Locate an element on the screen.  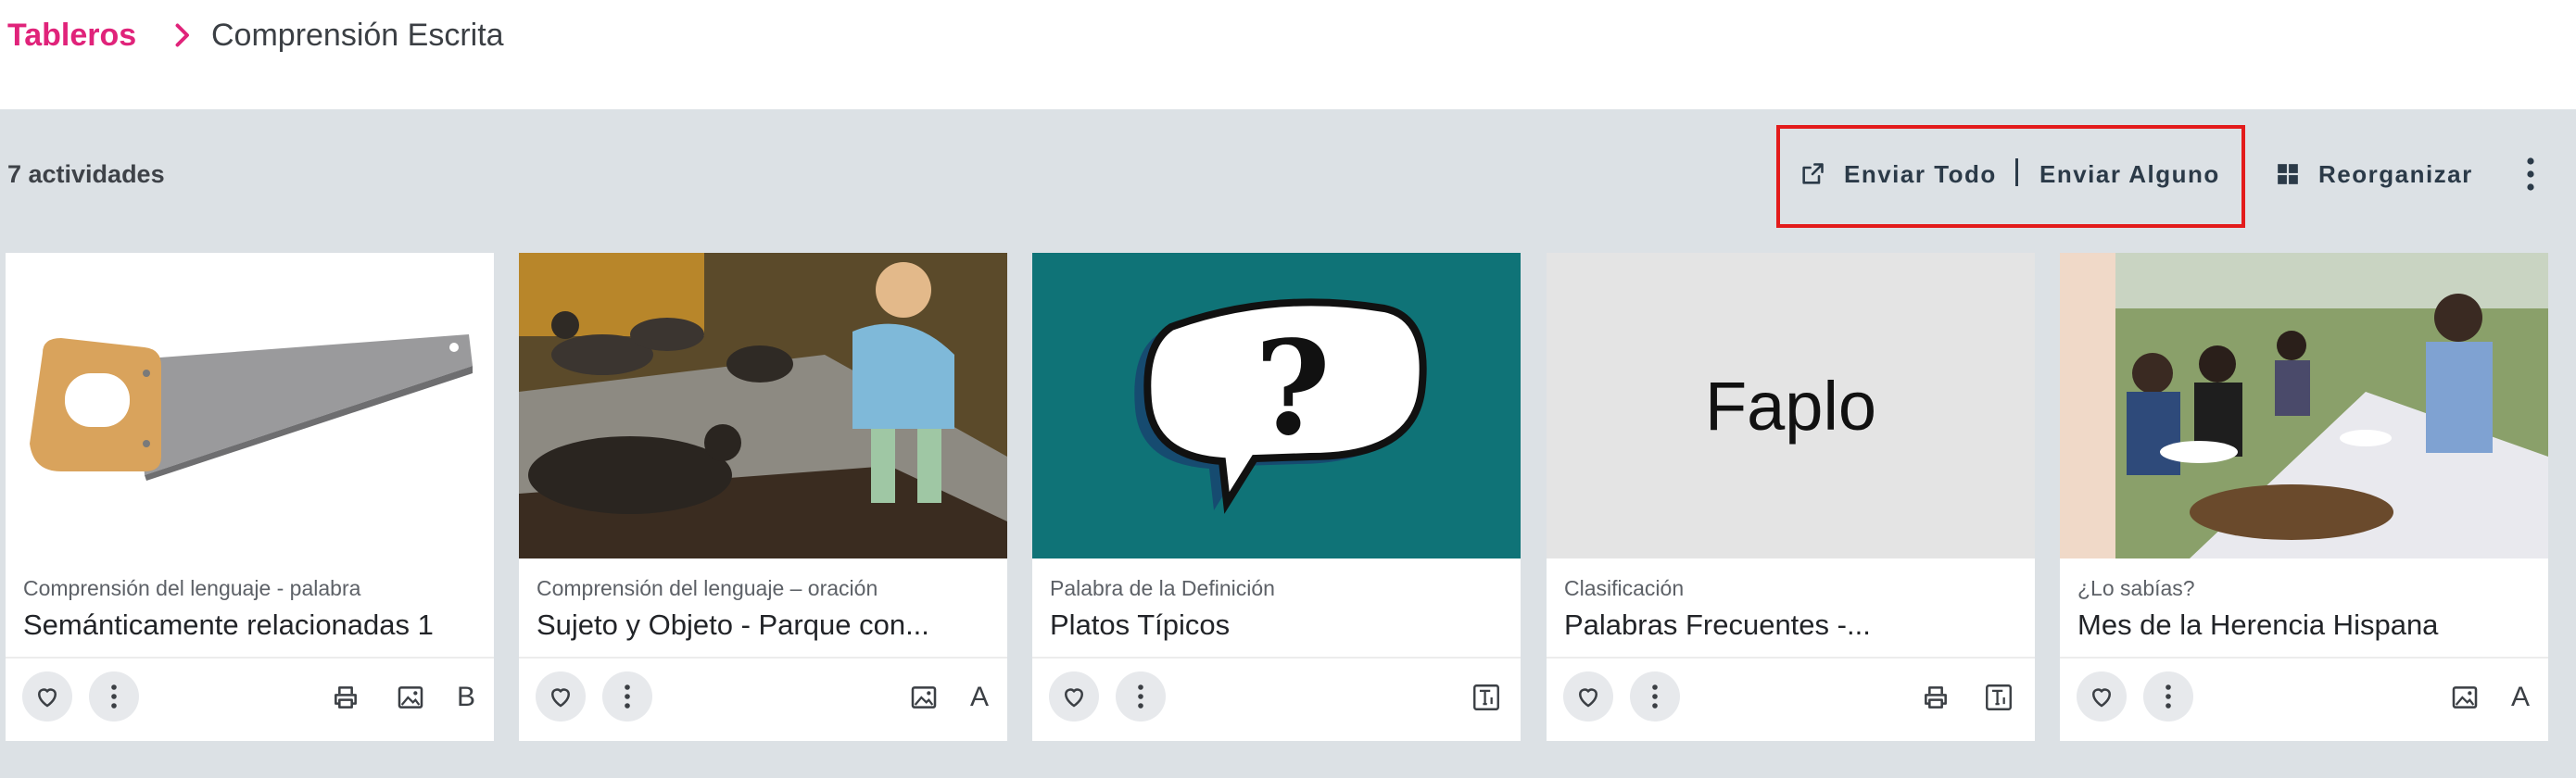
card-category: Palabra de la Definición is located at coordinates (1162, 588).